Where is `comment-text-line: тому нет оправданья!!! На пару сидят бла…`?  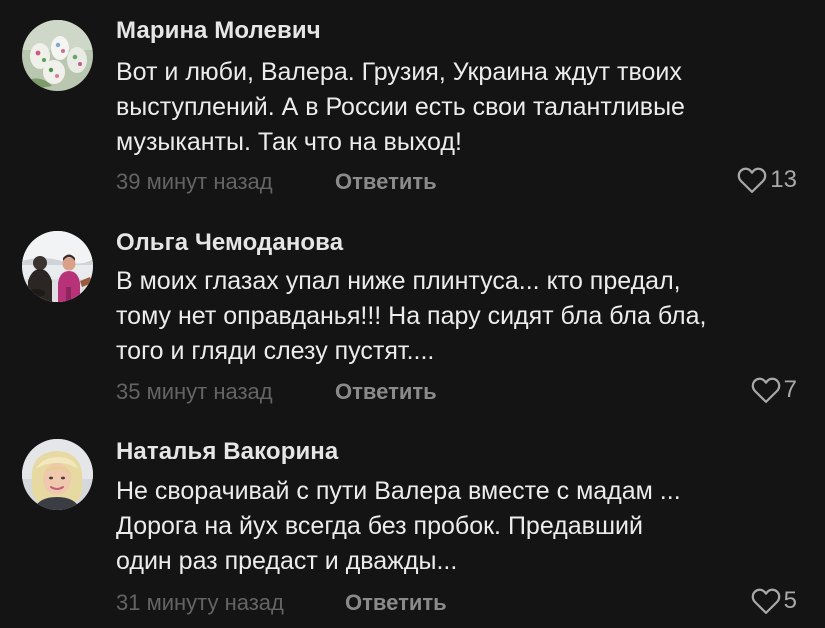
comment-text-line: тому нет оправданья!!! На пару сидят бла… is located at coordinates (411, 316).